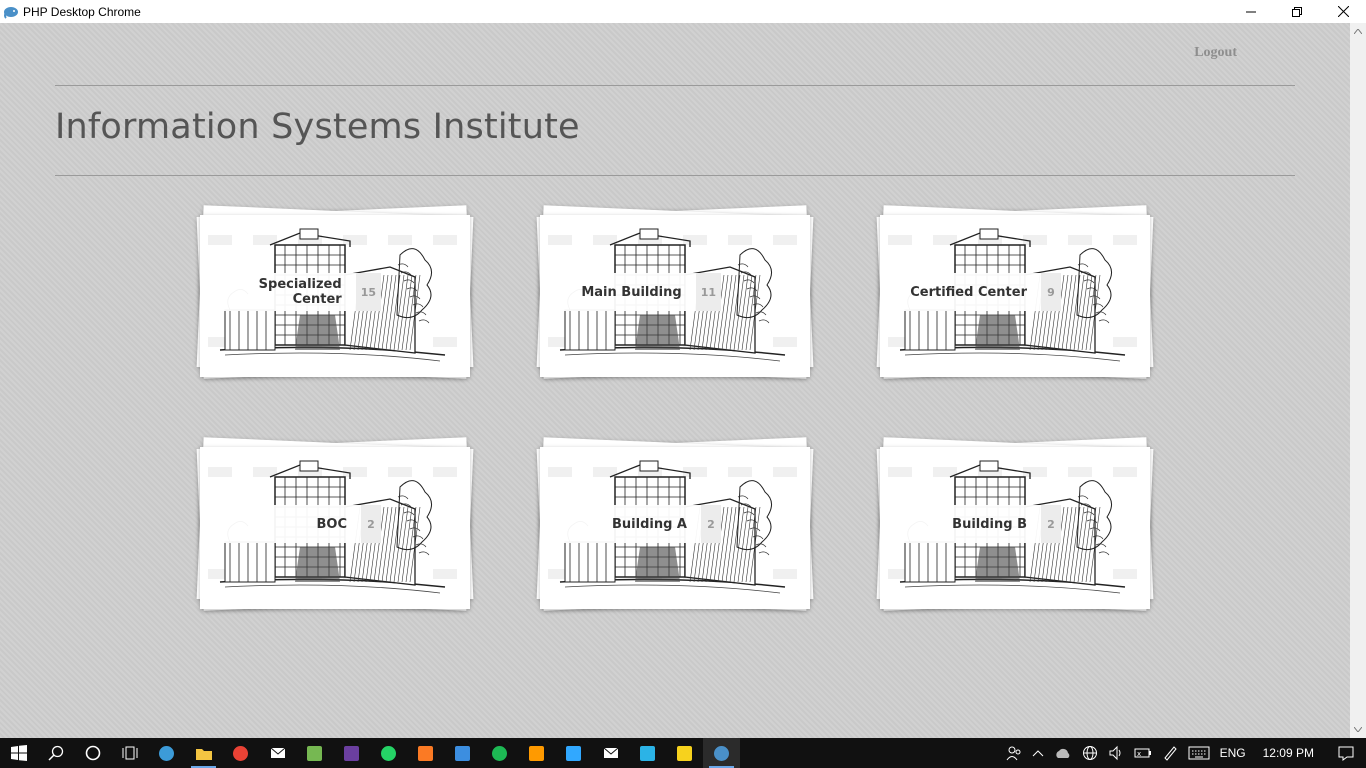 The image size is (1366, 768). Describe the element at coordinates (631, 292) in the screenshot. I see `building-name: Main Building` at that location.